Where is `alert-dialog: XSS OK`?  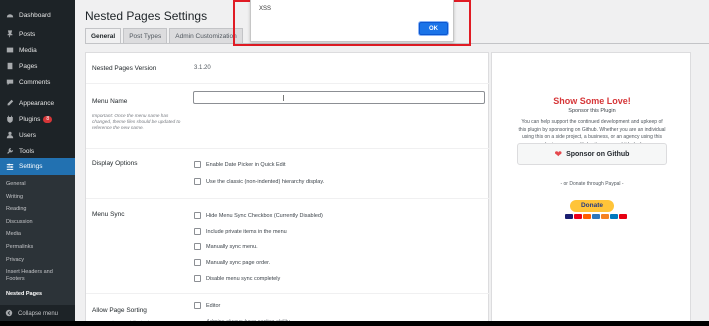
alert-dialog: XSS OK is located at coordinates (352, 21).